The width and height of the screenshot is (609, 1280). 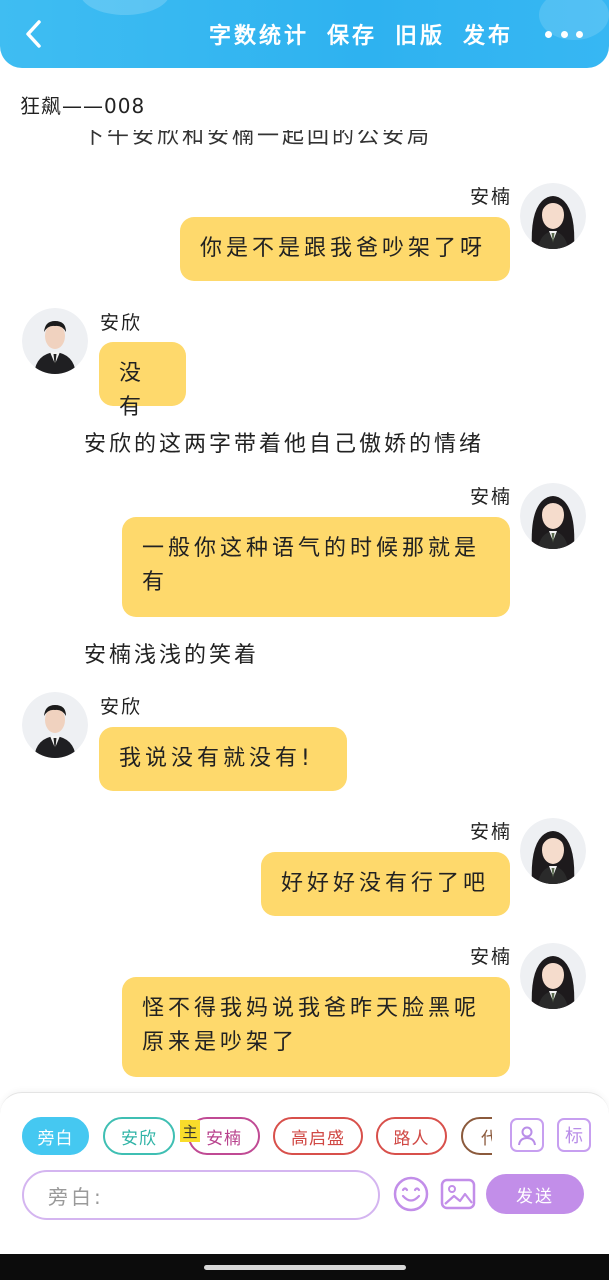 I want to click on role-chip-gao-qisheng: 高启盛, so click(x=318, y=1136).